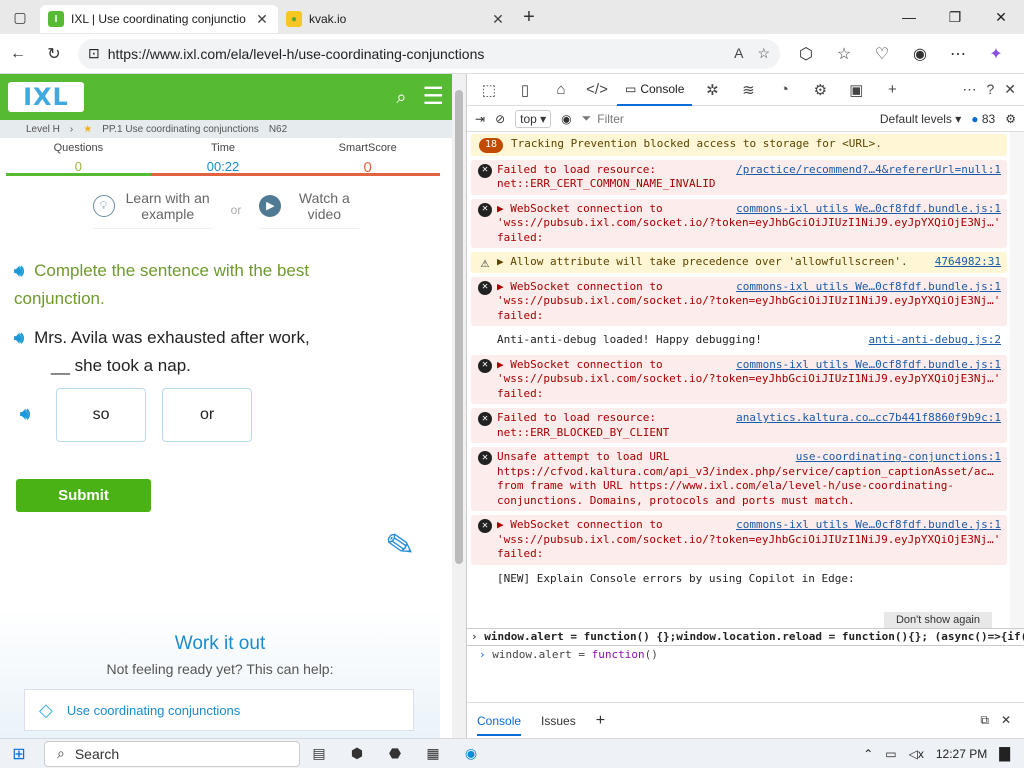 Image resolution: width=1024 pixels, height=768 pixels. Describe the element at coordinates (597, 89) in the screenshot. I see `elements-icon: </>` at that location.